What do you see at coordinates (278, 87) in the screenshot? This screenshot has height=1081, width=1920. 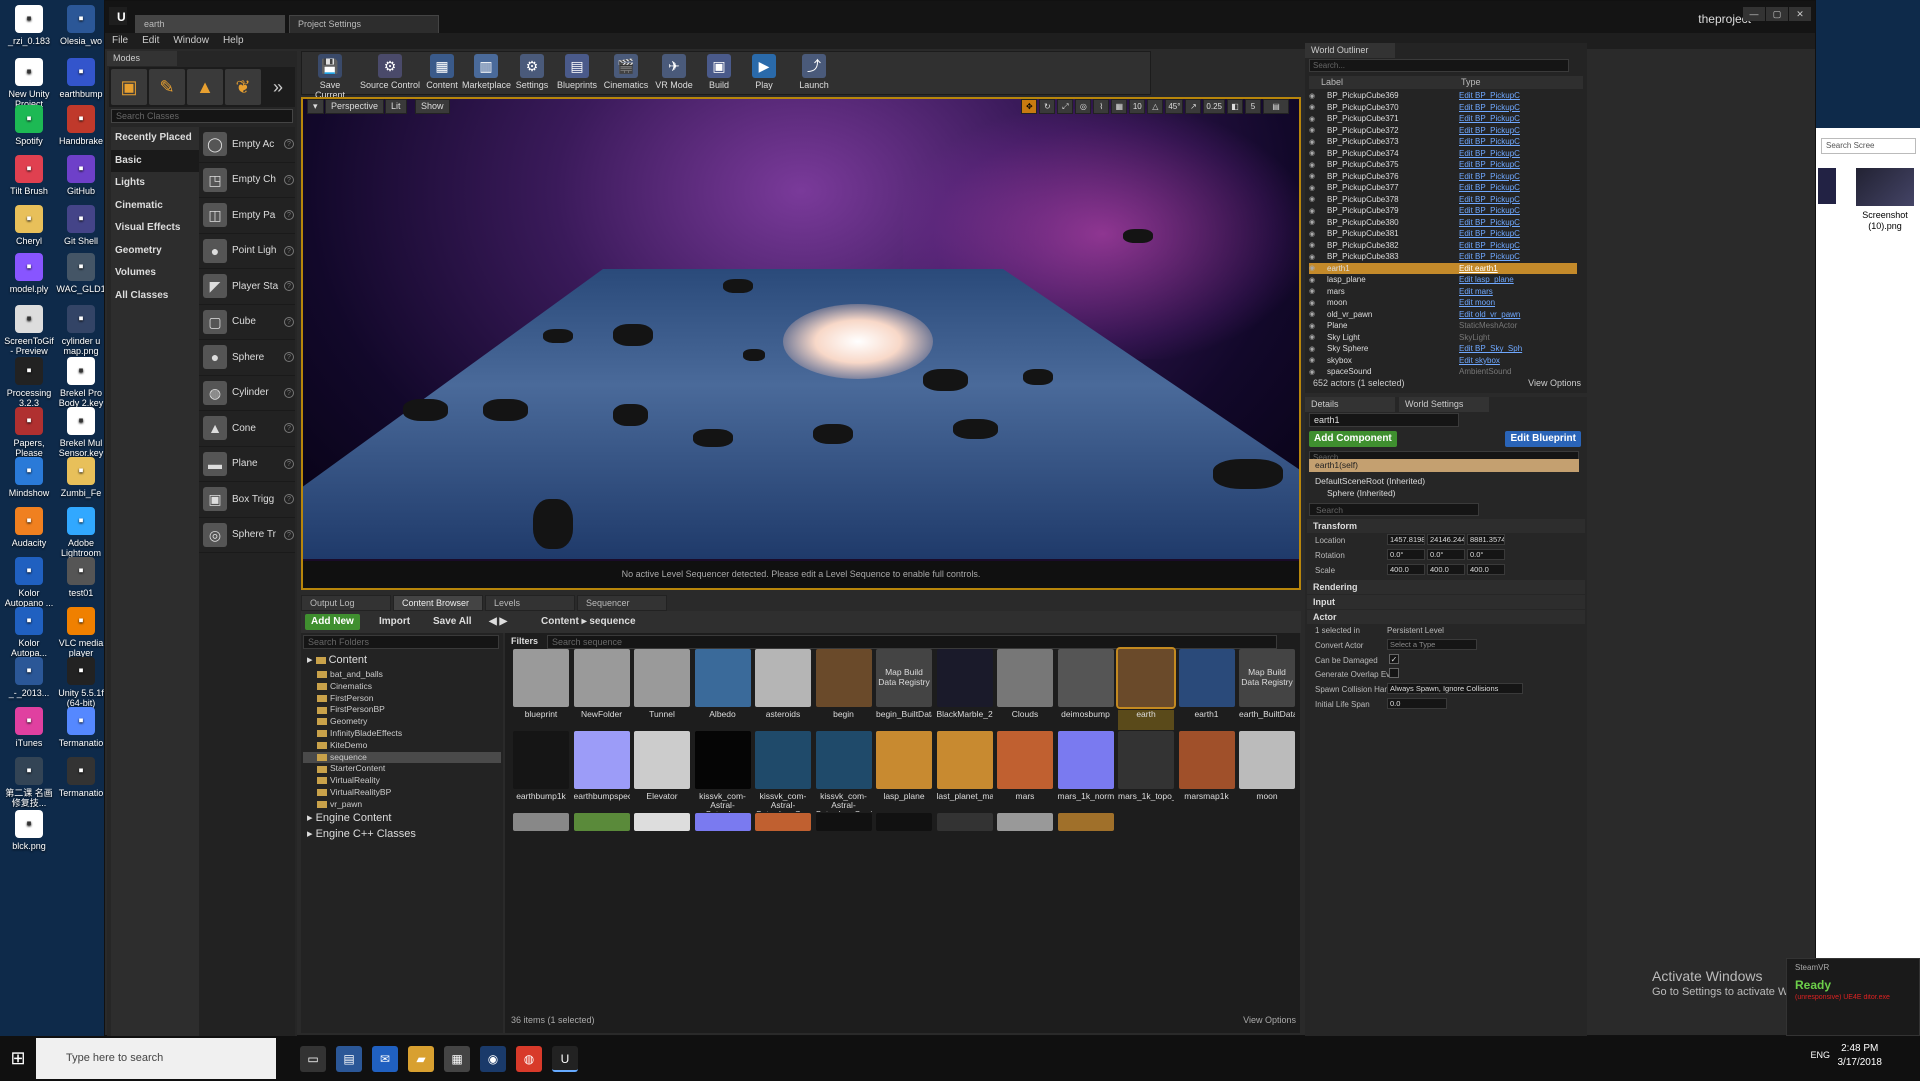 I see `more-modes-icon: »` at bounding box center [278, 87].